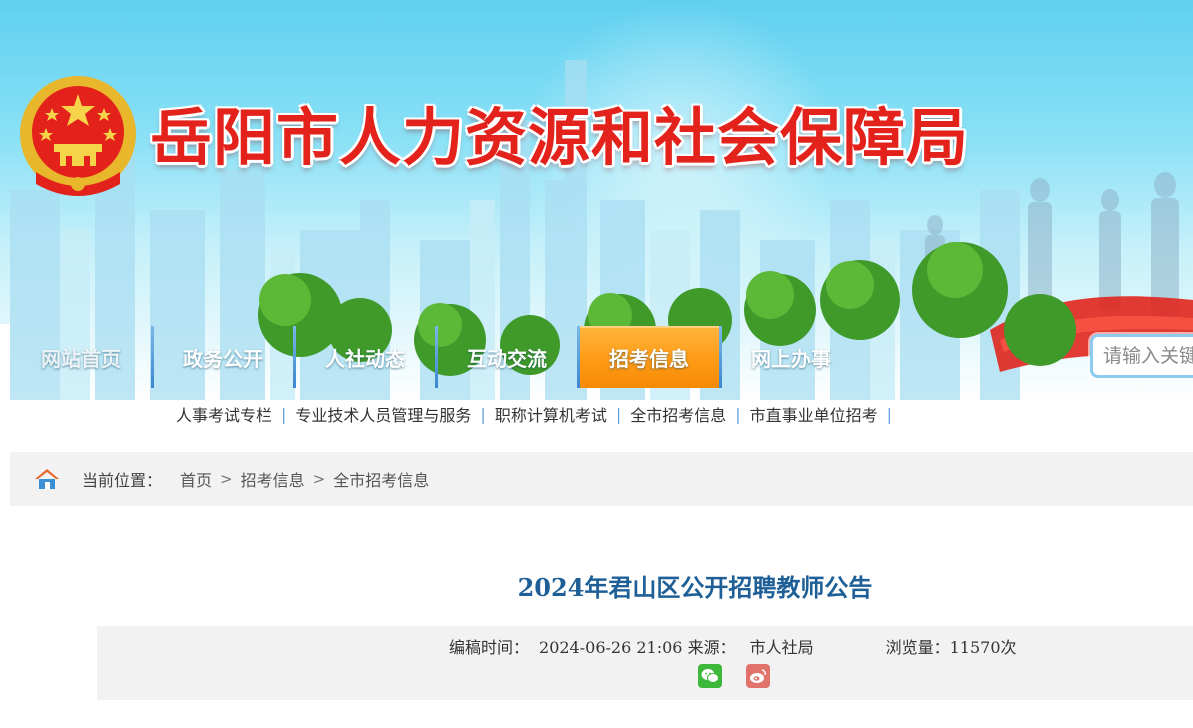  I want to click on article-title: 2024年君山区公开招聘教师公告, so click(695, 587).